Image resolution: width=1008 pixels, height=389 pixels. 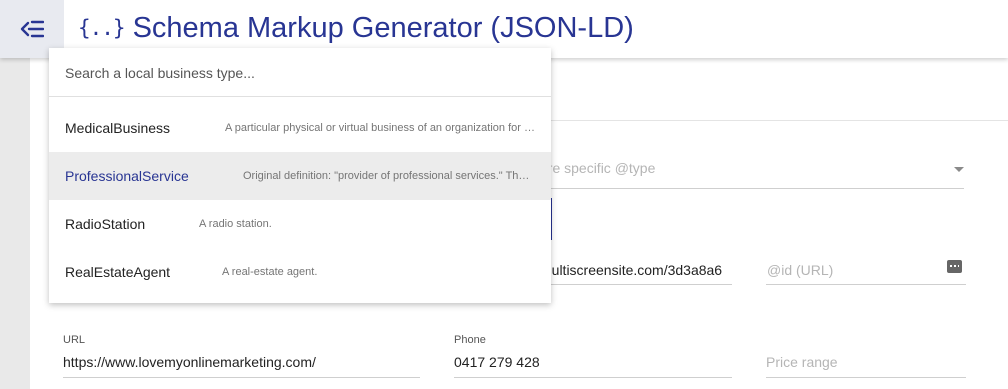 I want to click on more-specific-type-select: ore specific @type, so click(x=752, y=170).